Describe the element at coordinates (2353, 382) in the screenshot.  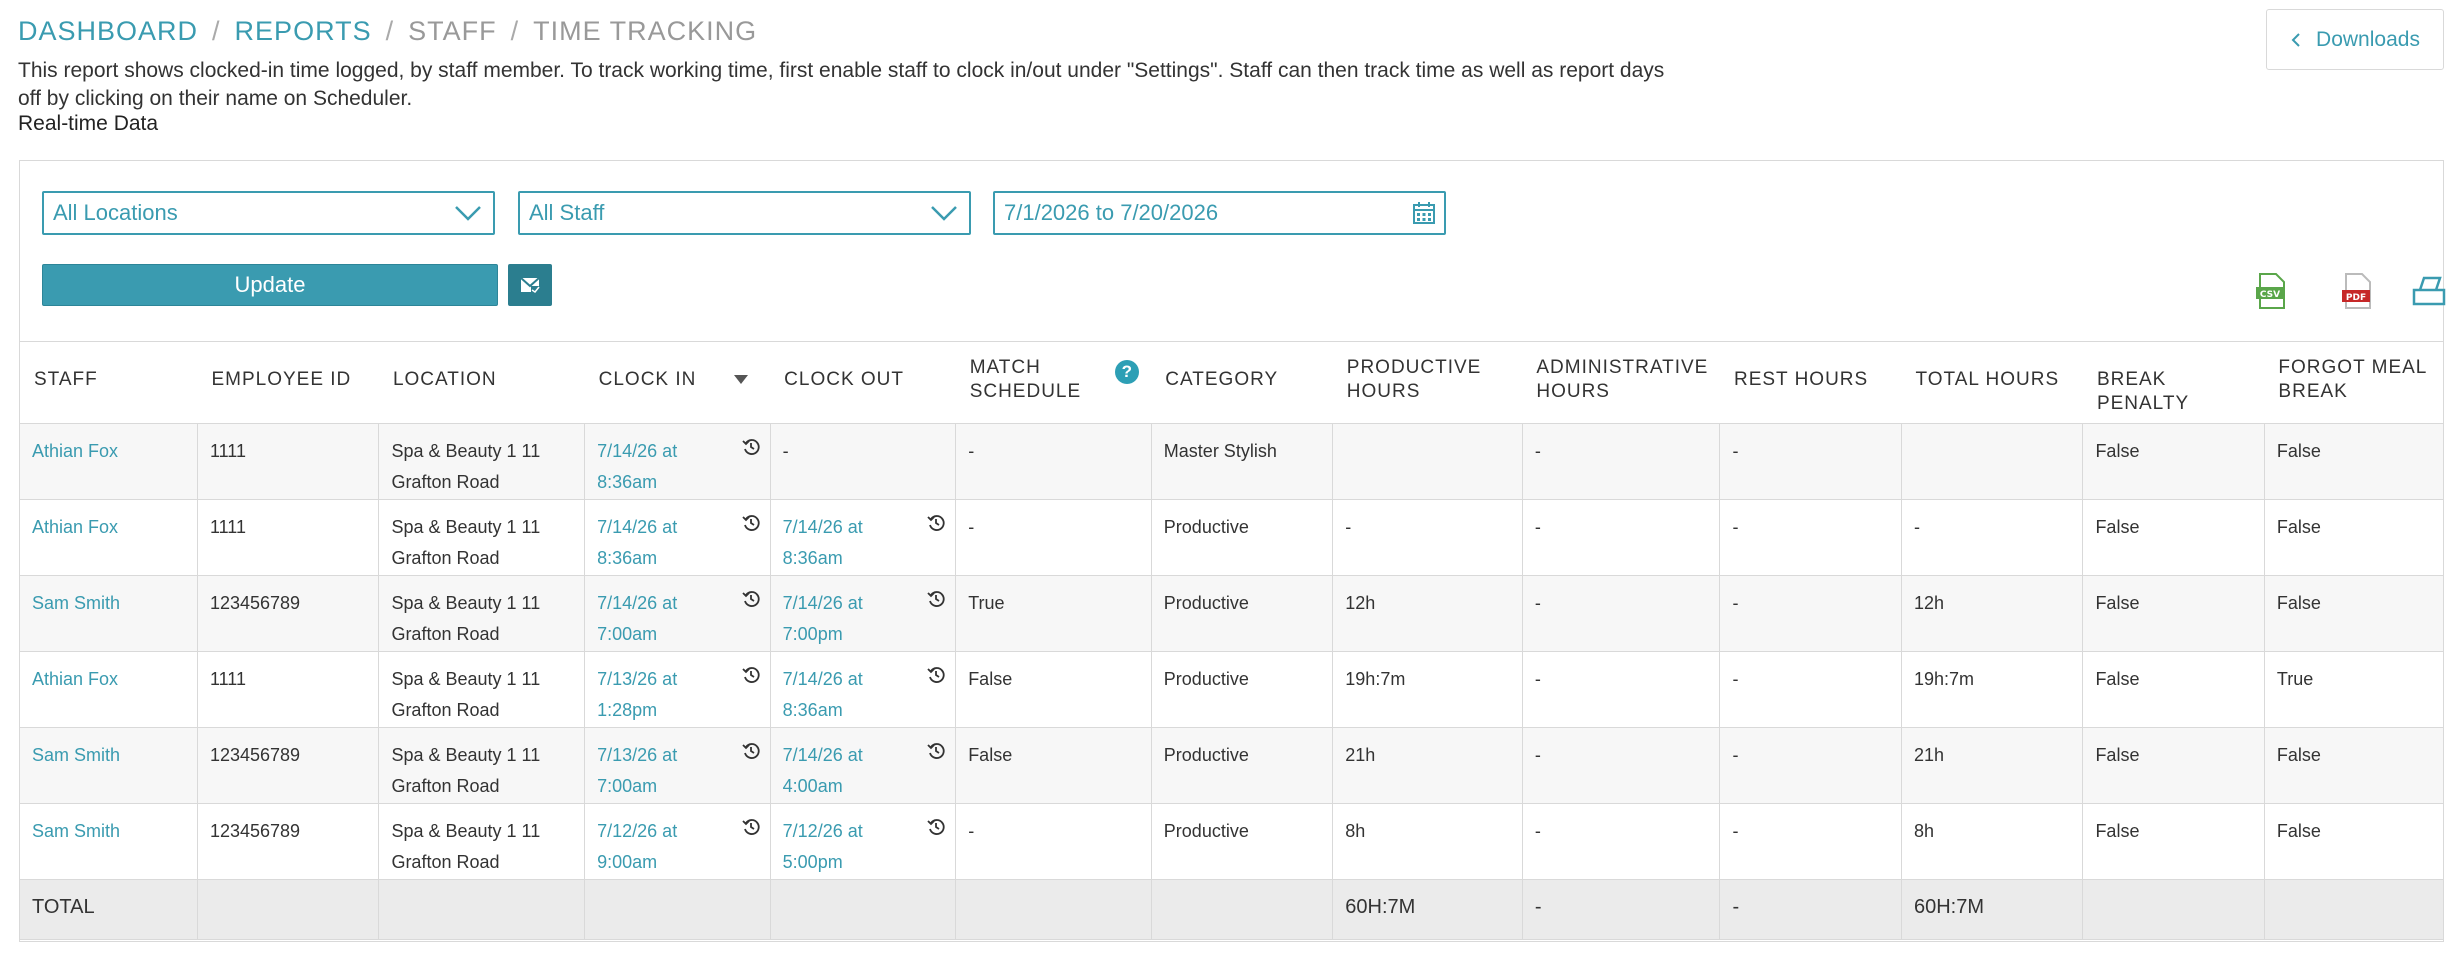
I see `column-header-forgot-meal-break: FORGOT MEAL BREAK` at that location.